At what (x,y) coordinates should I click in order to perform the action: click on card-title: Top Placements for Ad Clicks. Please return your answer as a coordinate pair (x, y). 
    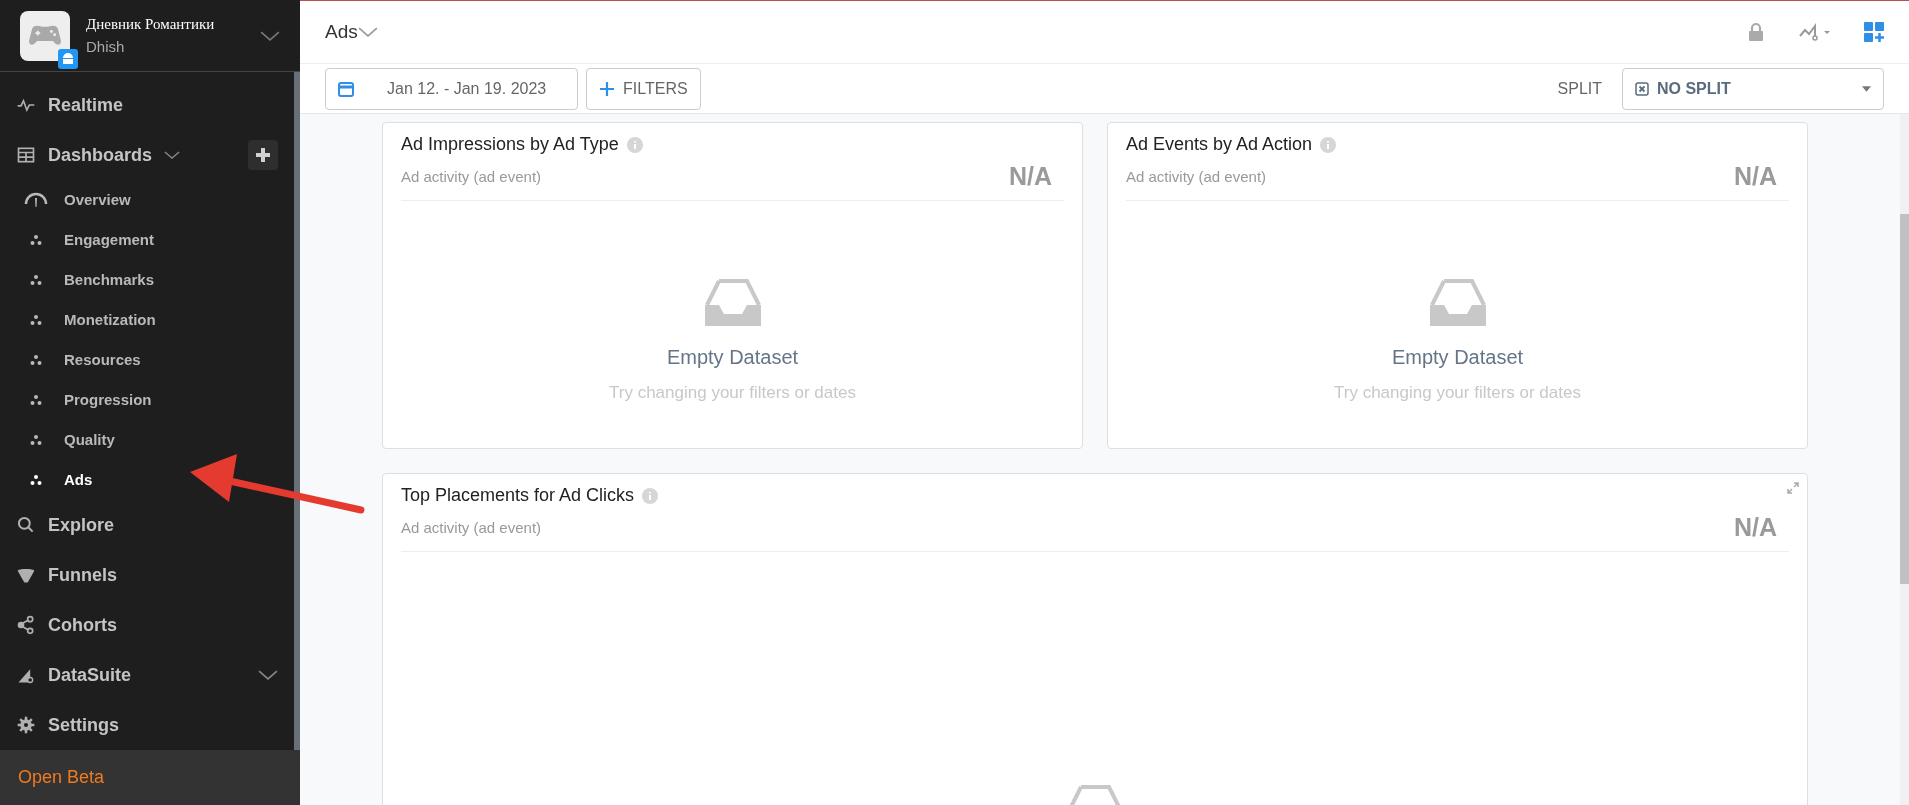
    Looking at the image, I should click on (518, 495).